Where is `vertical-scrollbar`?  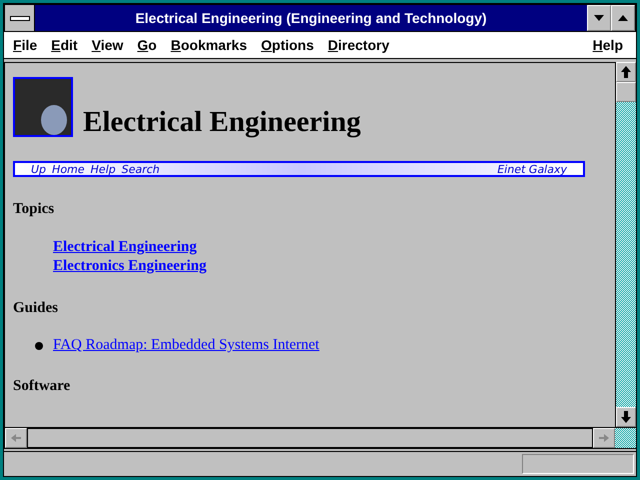 vertical-scrollbar is located at coordinates (625, 244).